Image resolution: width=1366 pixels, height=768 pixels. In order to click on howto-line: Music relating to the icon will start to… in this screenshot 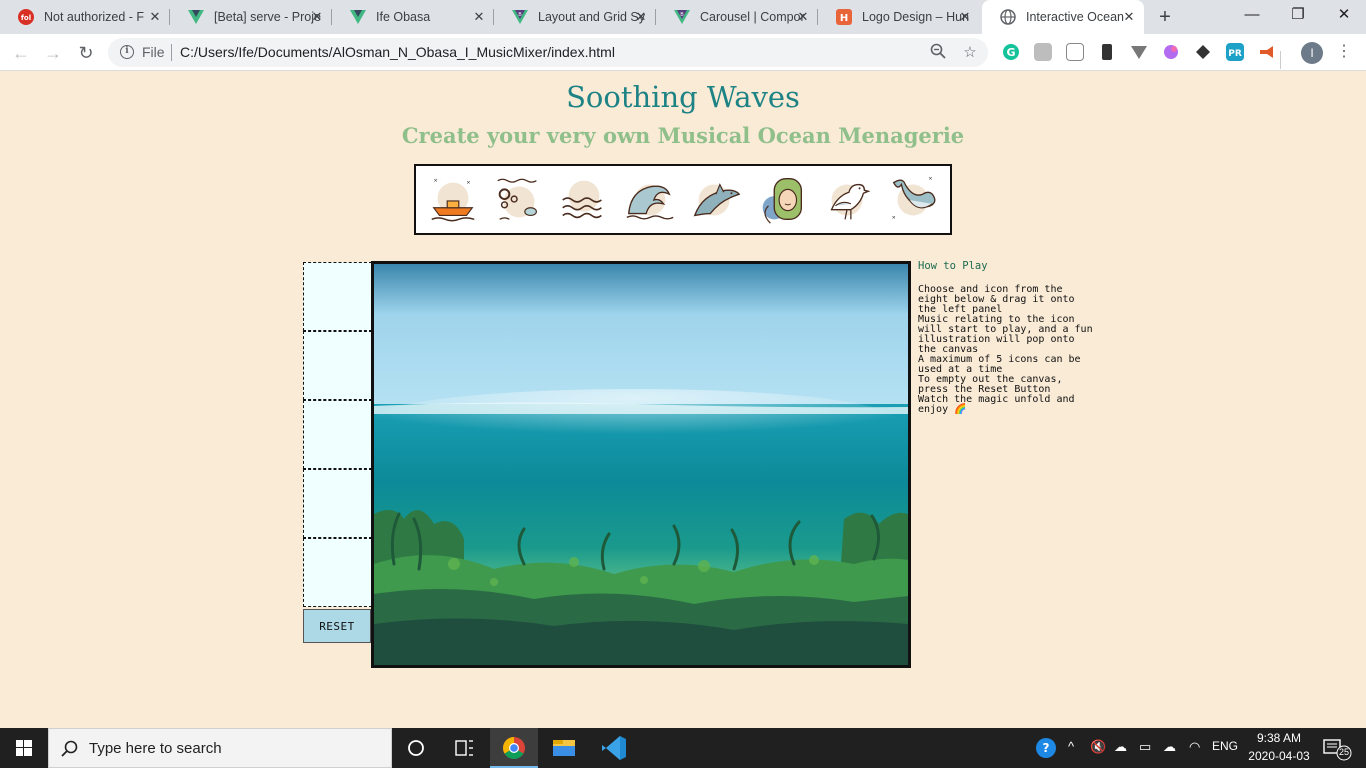, I will do `click(1005, 334)`.